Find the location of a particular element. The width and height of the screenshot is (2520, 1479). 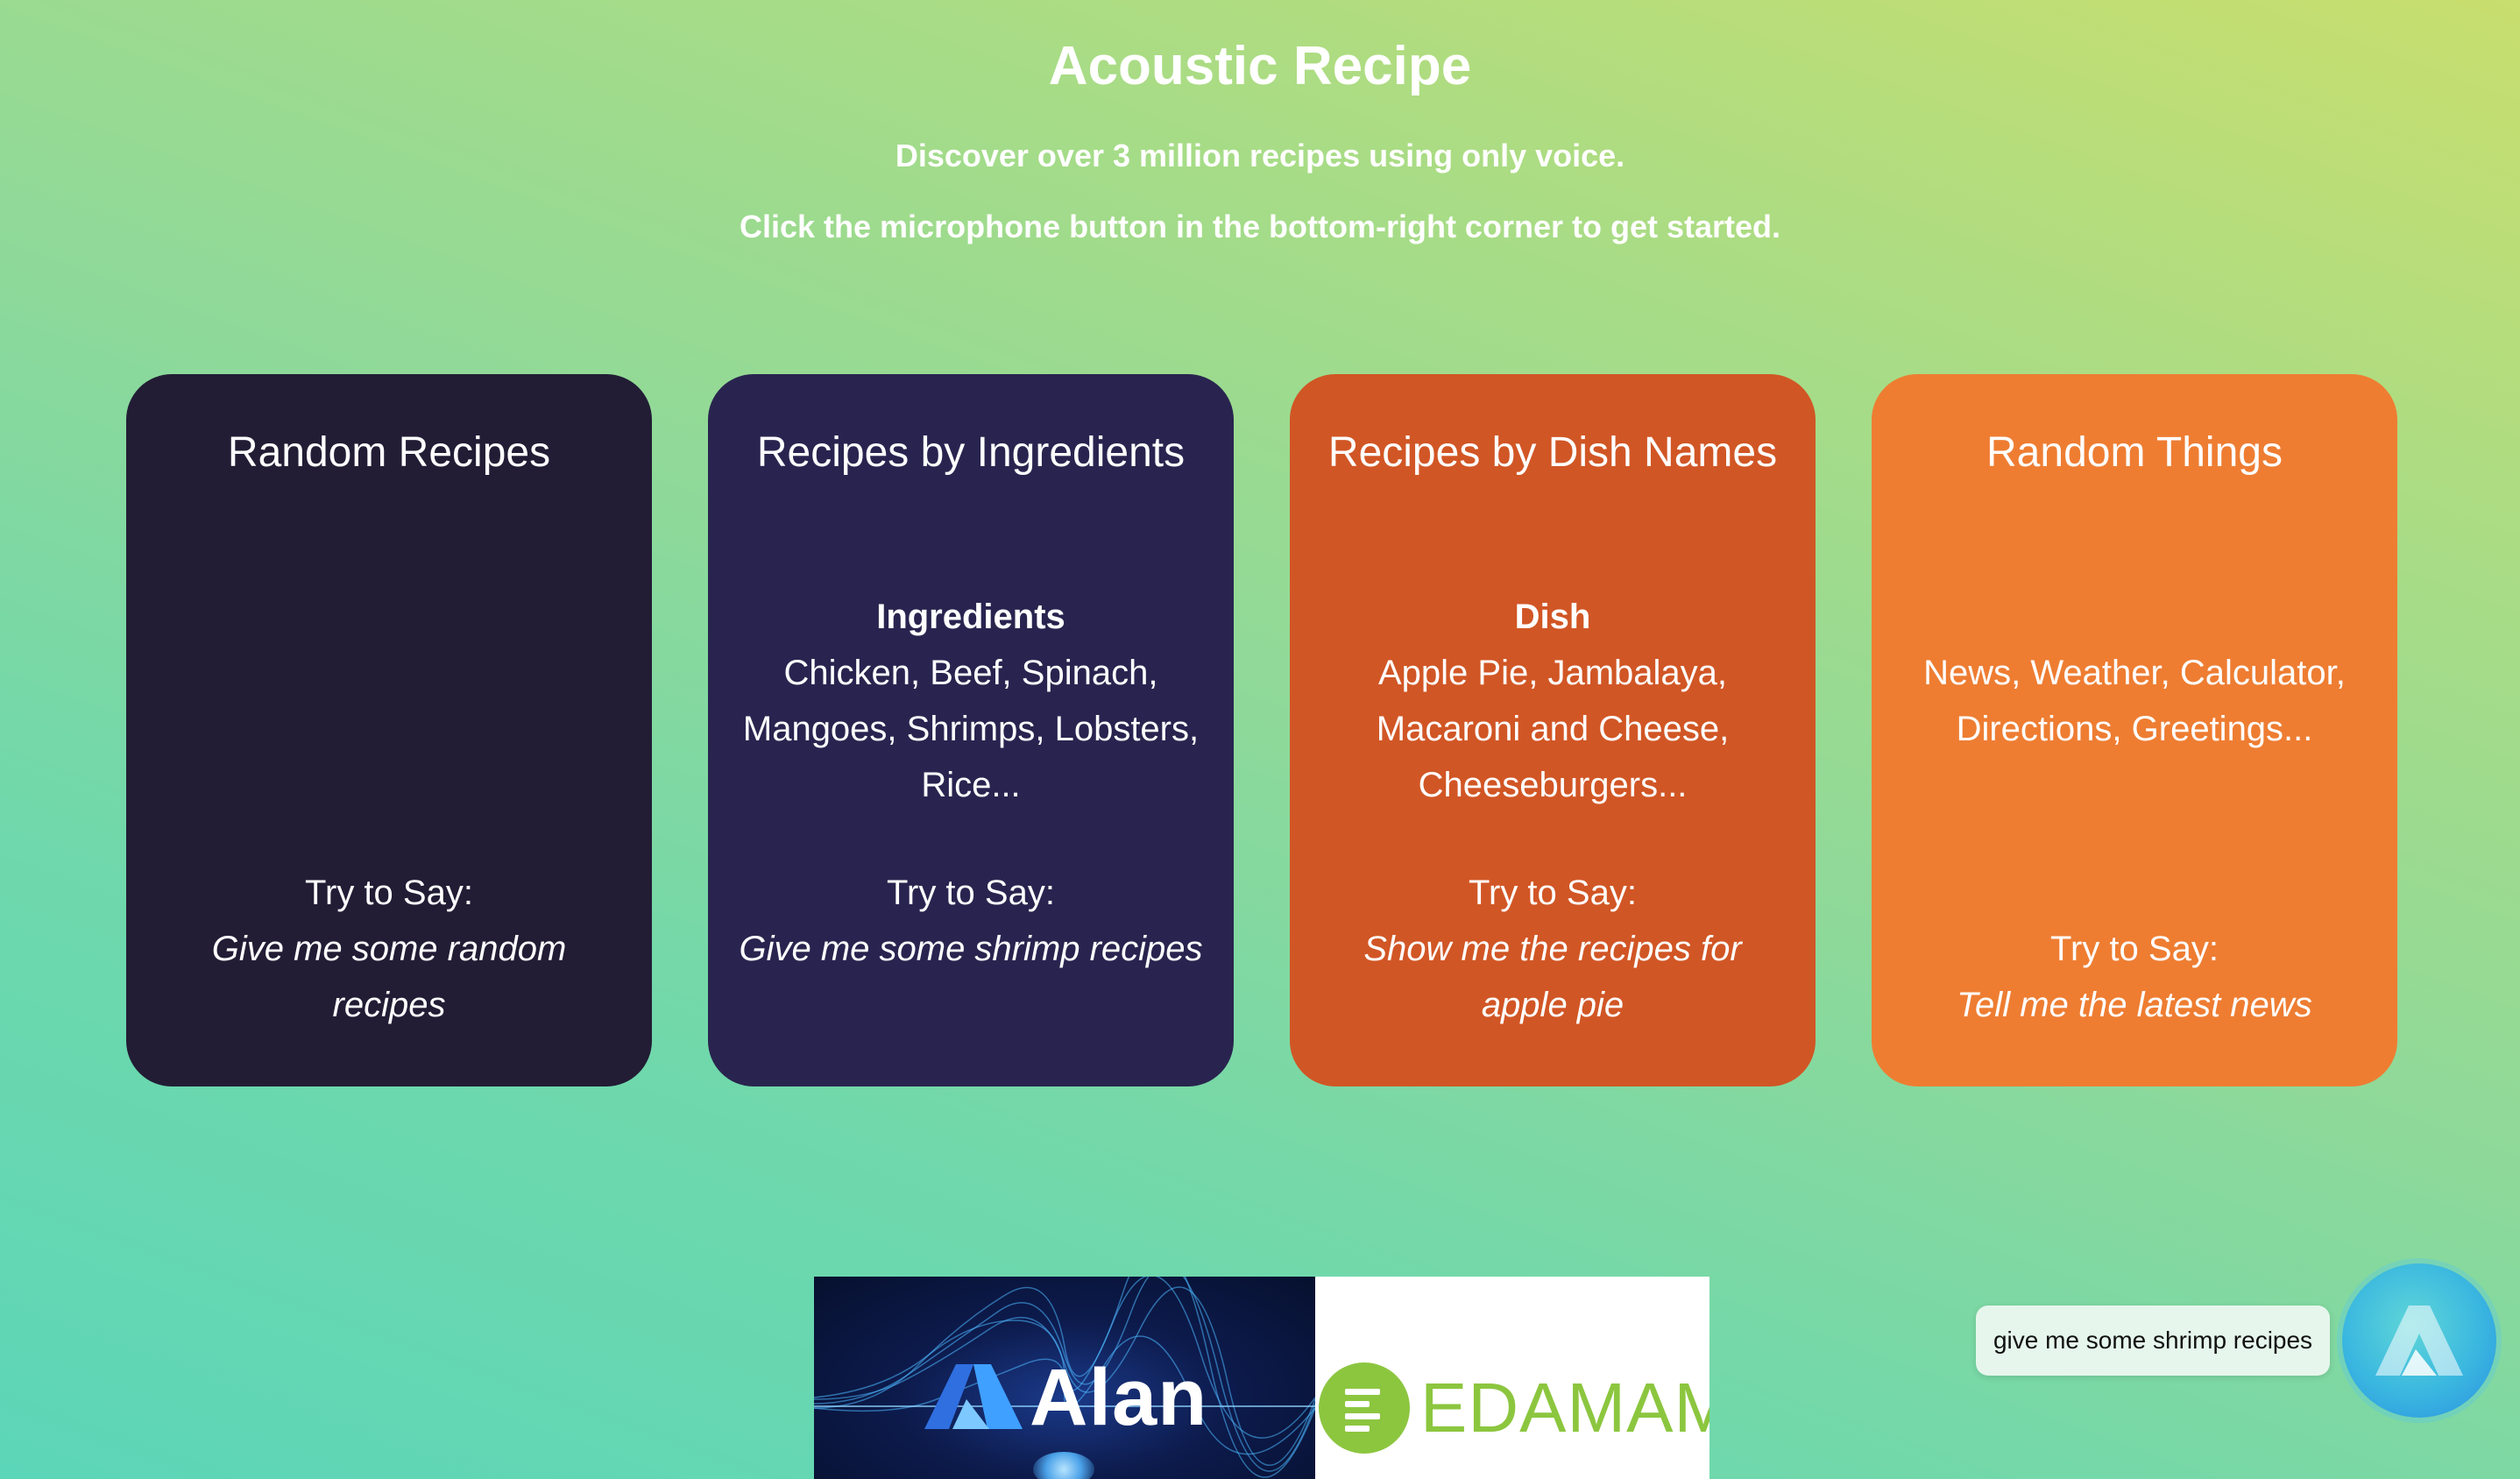

try-phrase: Show me the recipes for apple pie is located at coordinates (1552, 977).